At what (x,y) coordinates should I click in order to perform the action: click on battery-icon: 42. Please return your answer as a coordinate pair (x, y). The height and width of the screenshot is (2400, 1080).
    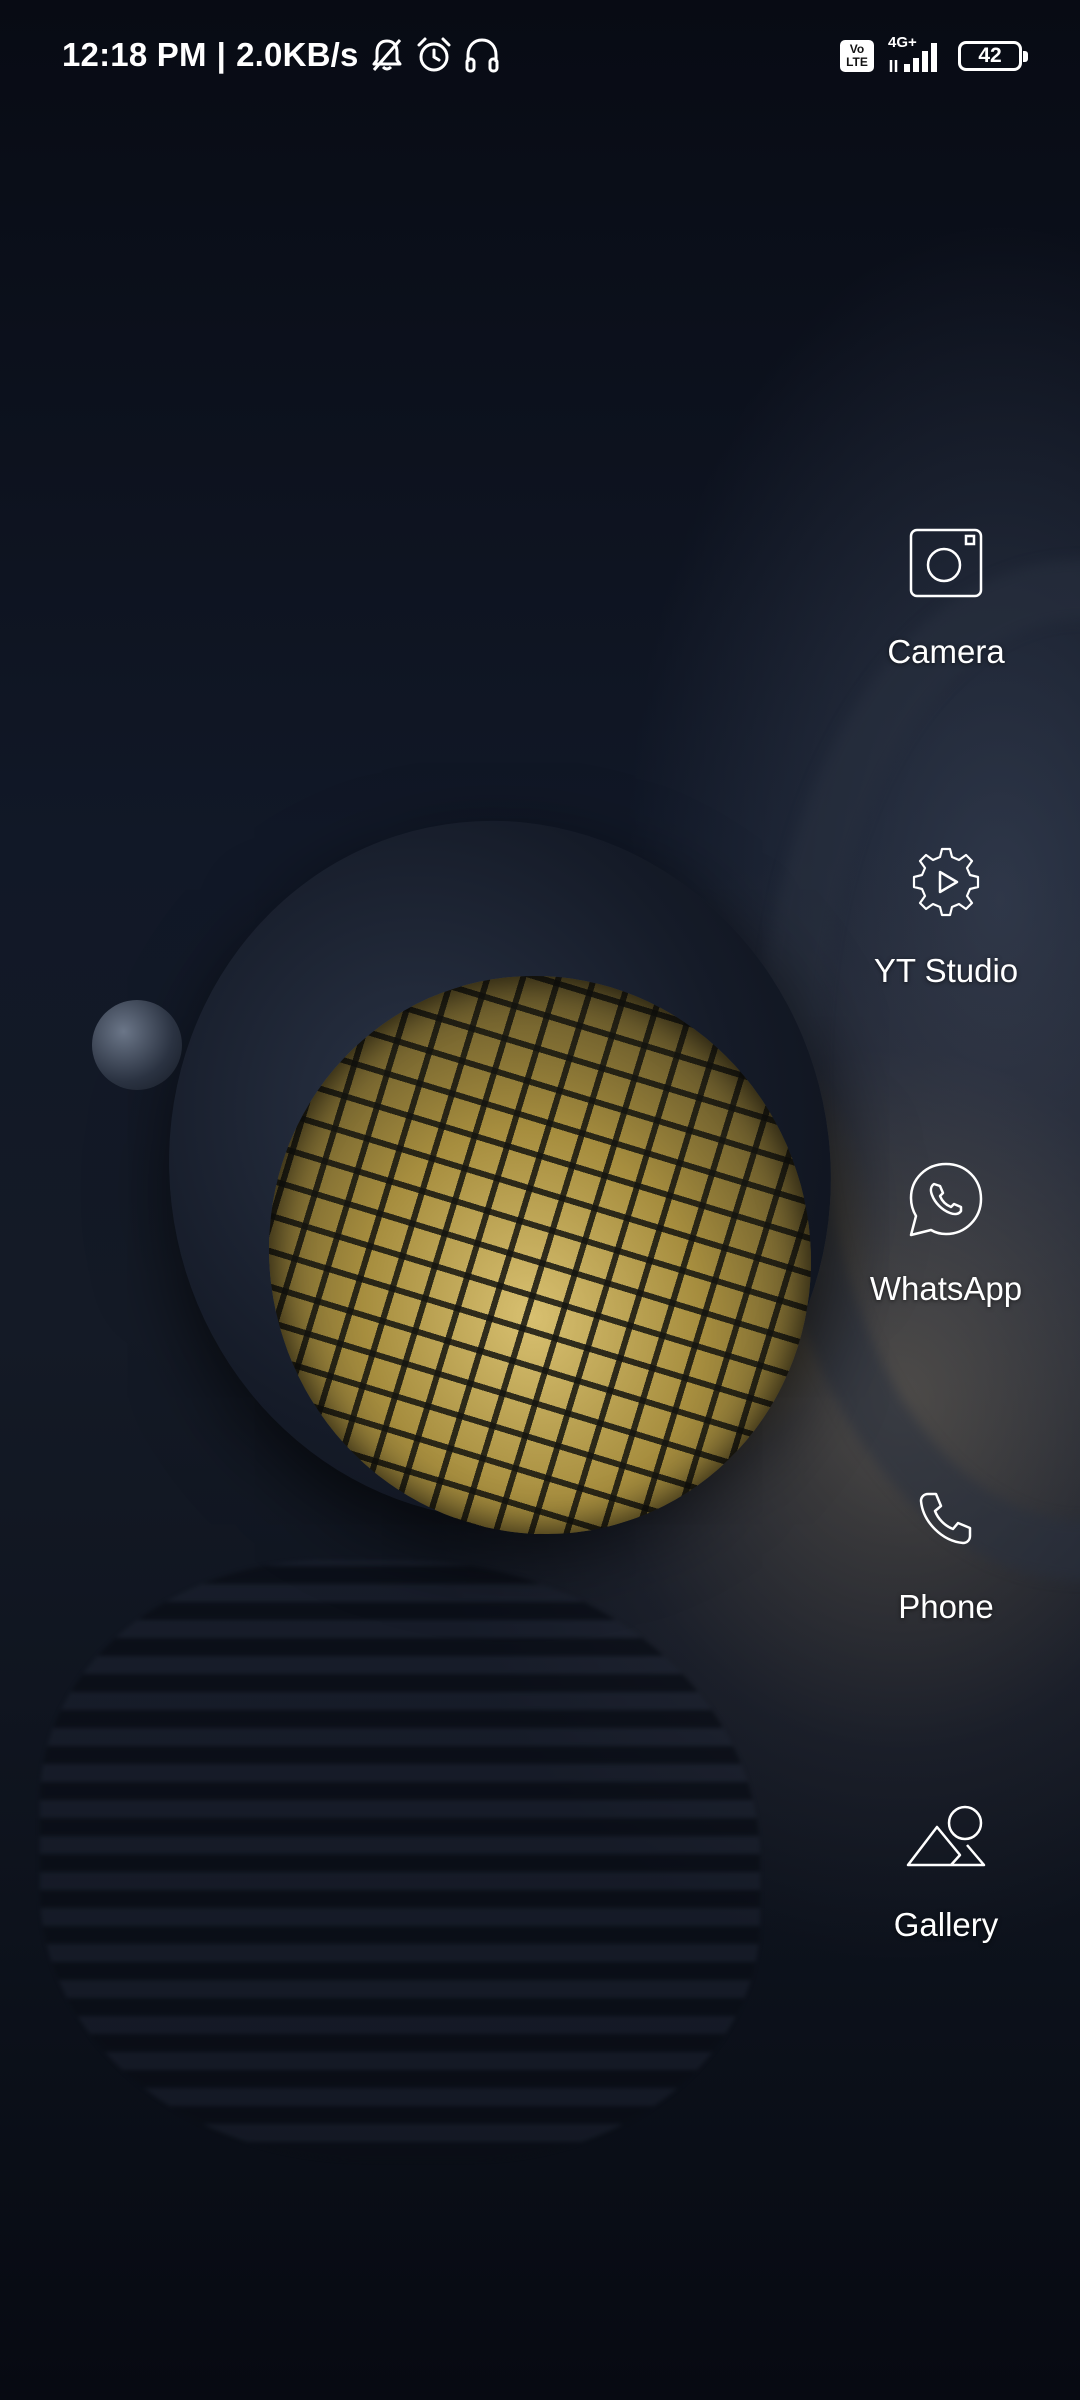
    Looking at the image, I should click on (993, 56).